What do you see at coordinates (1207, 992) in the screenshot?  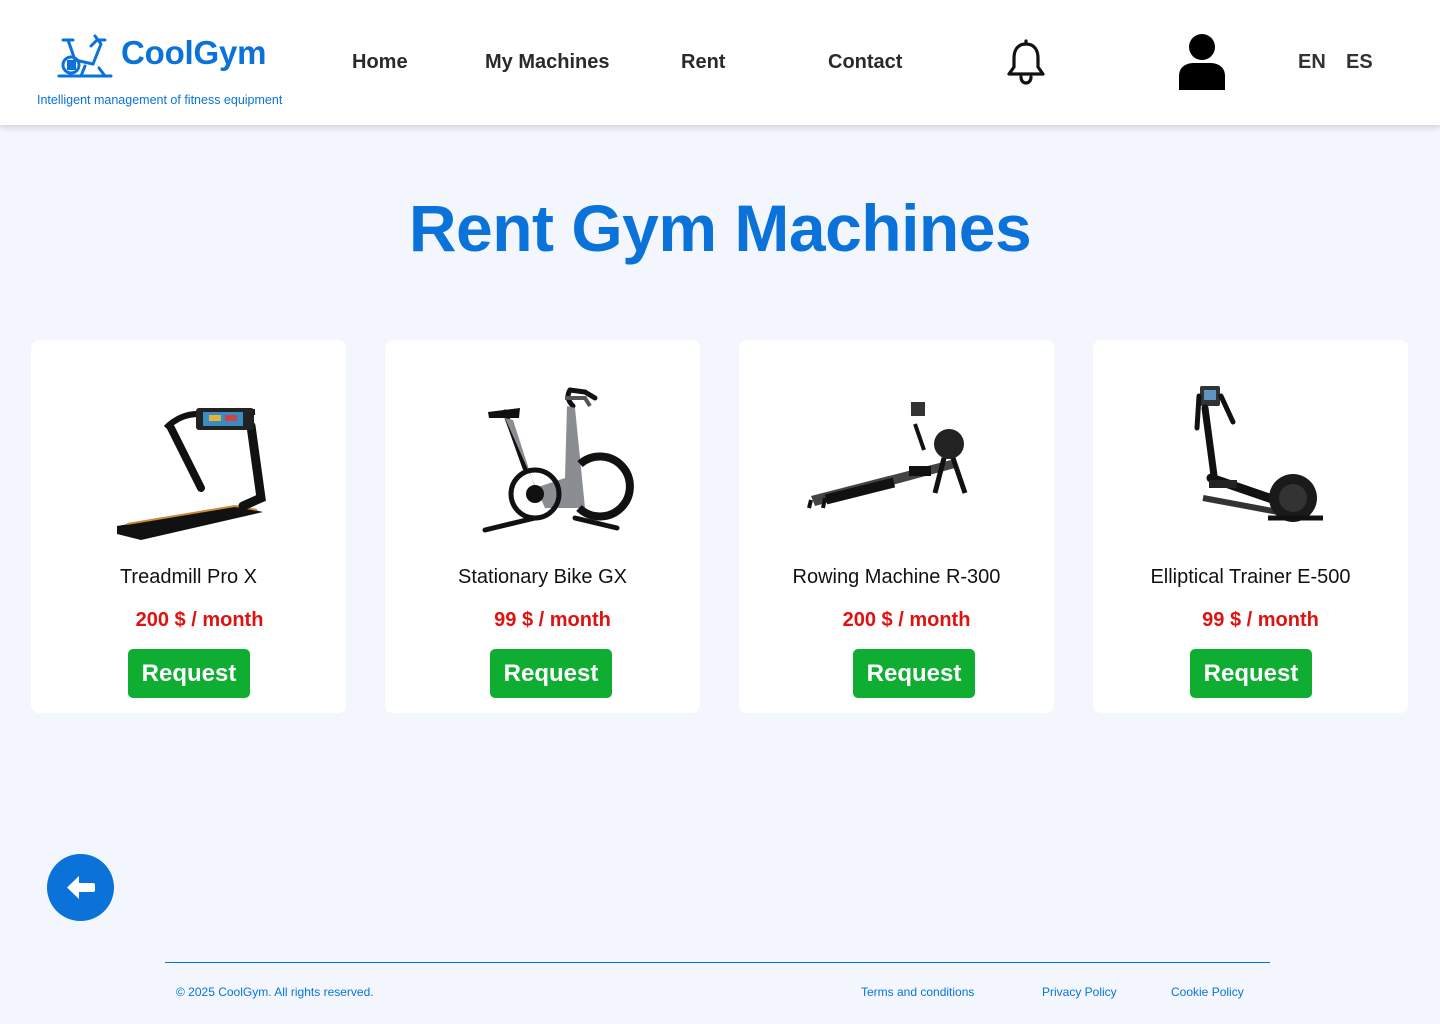 I see `footer-link-cookies: Cookie Policy` at bounding box center [1207, 992].